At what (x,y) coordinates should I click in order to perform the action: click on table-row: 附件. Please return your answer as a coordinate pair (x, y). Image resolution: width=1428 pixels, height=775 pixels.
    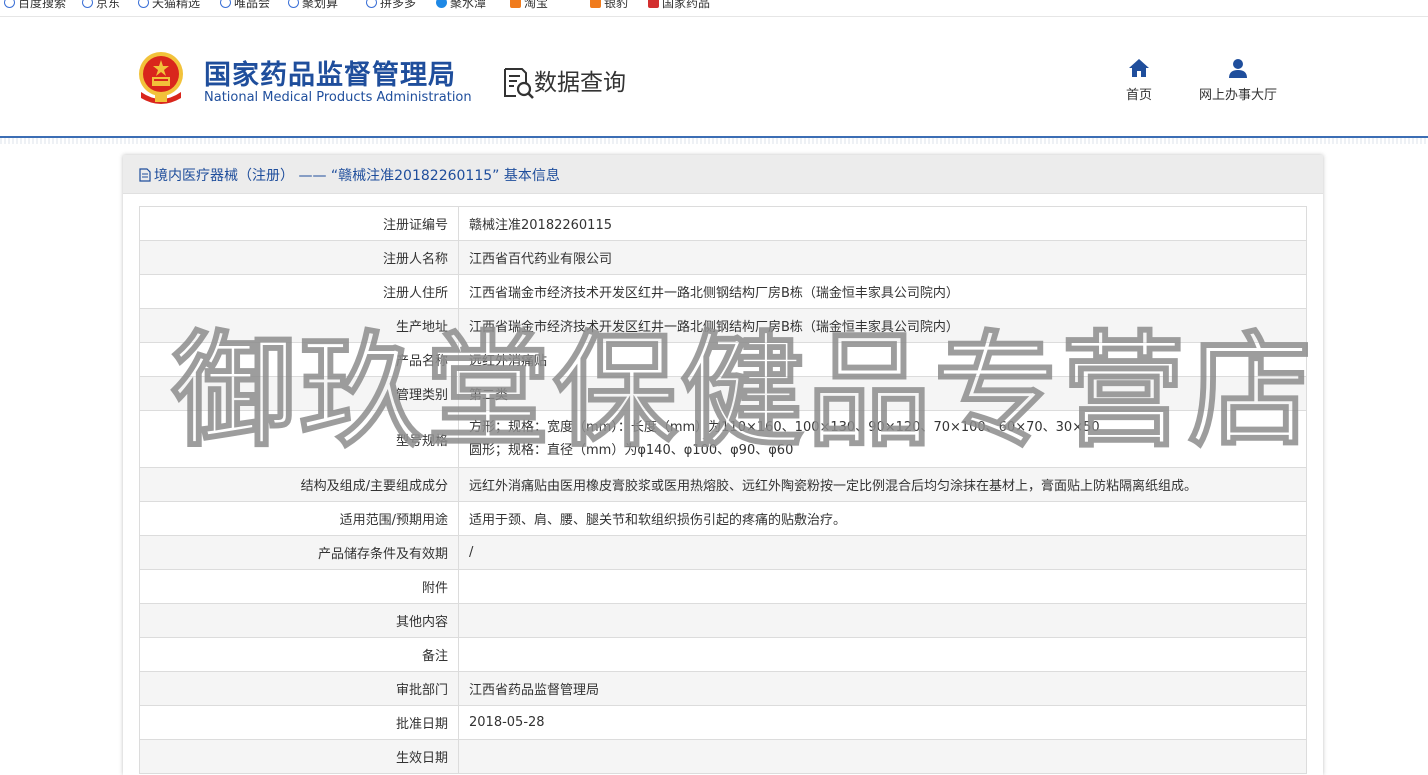
    Looking at the image, I should click on (723, 586).